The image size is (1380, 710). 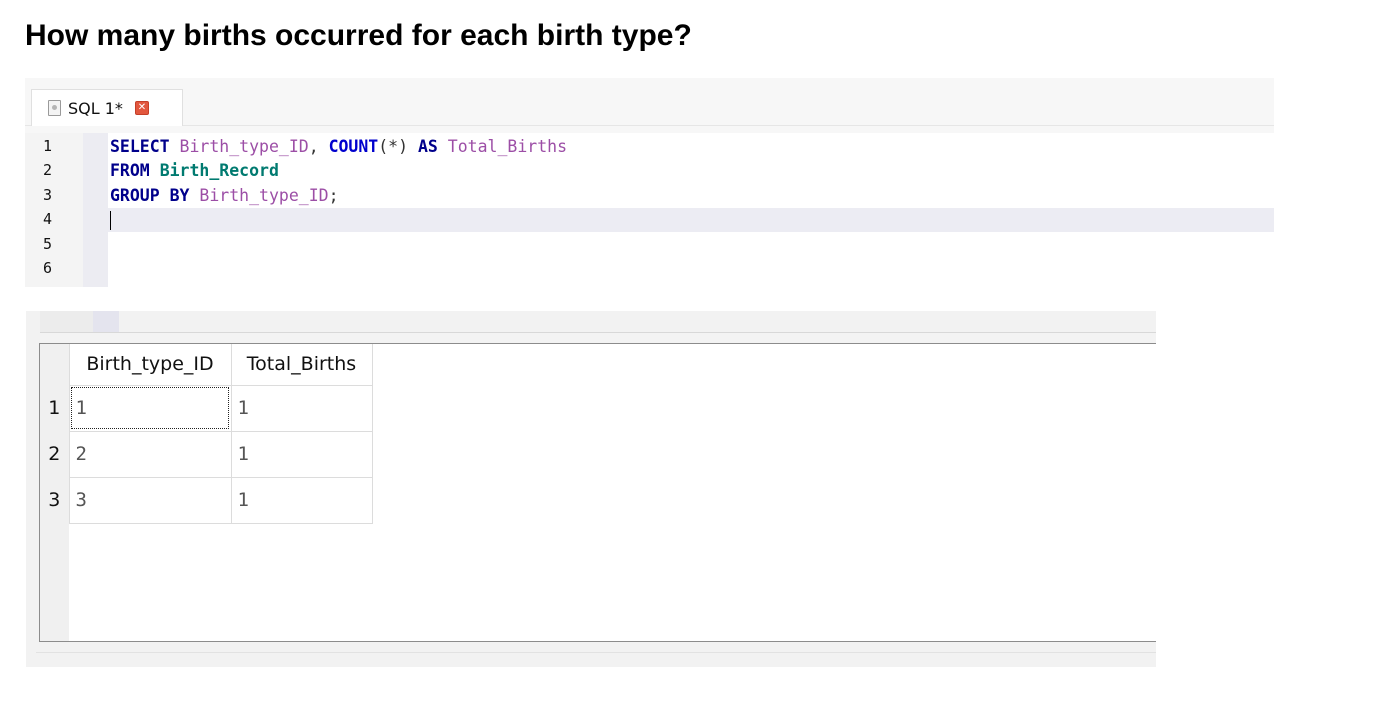 I want to click on column-header-total-births: Total_Births, so click(x=301, y=365).